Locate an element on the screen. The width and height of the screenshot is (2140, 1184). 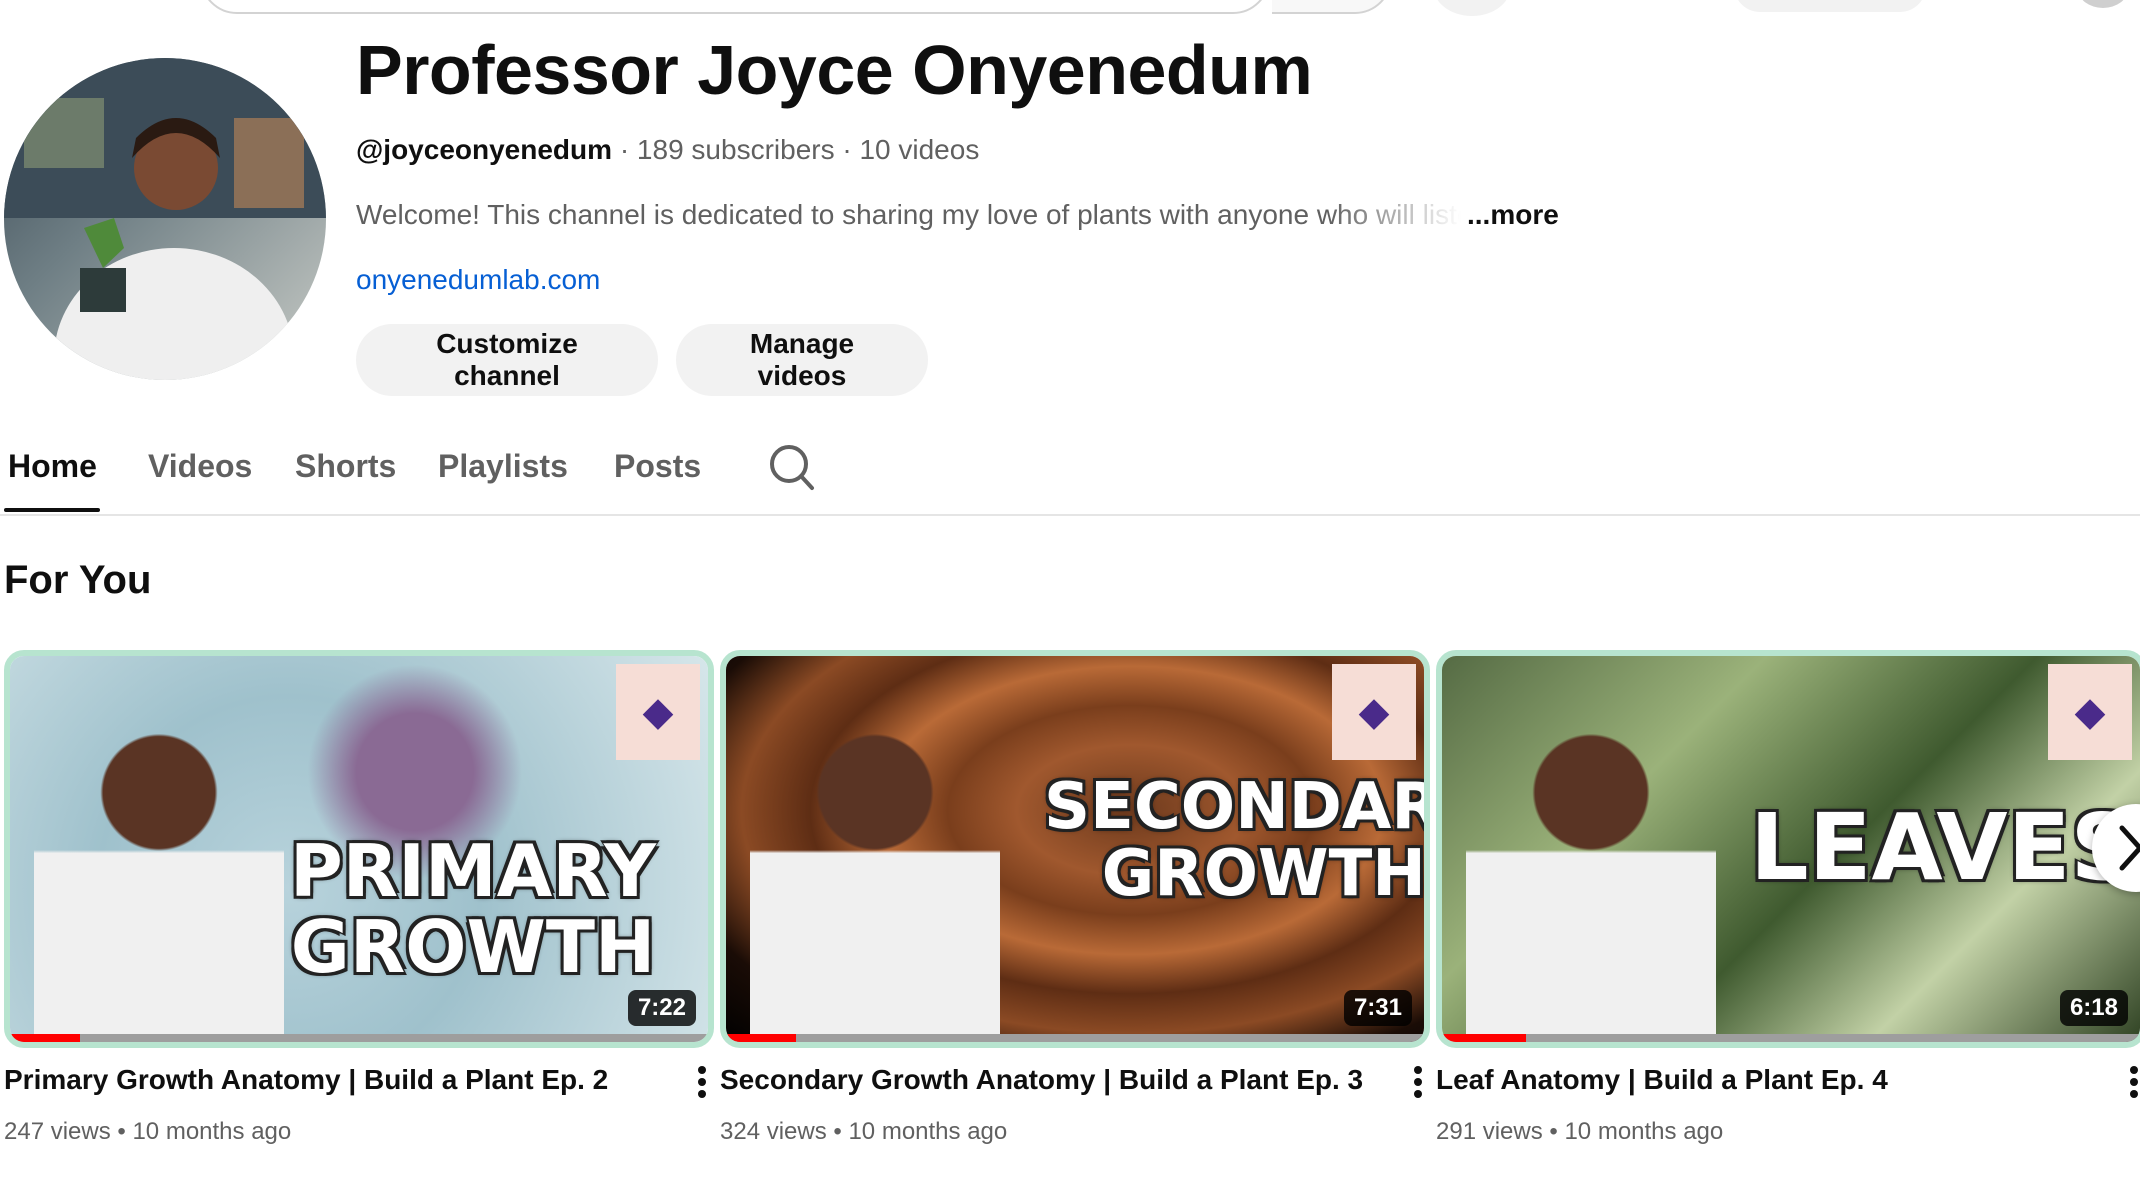
video-duration: 7:31 is located at coordinates (1377, 1008).